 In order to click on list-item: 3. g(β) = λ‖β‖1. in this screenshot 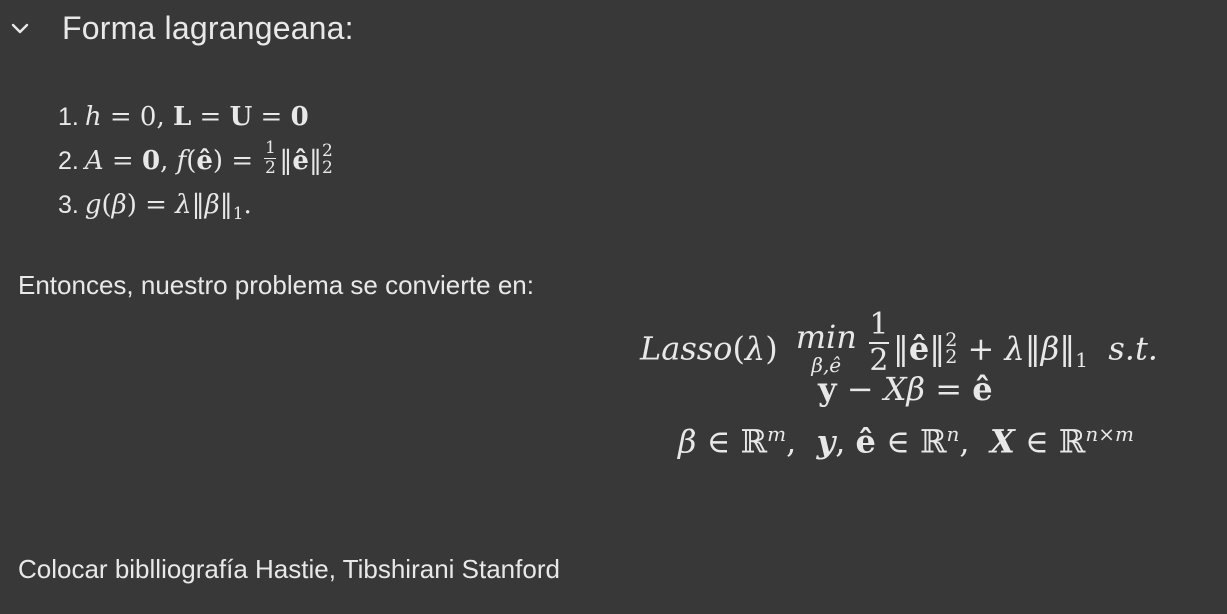, I will do `click(195, 209)`.